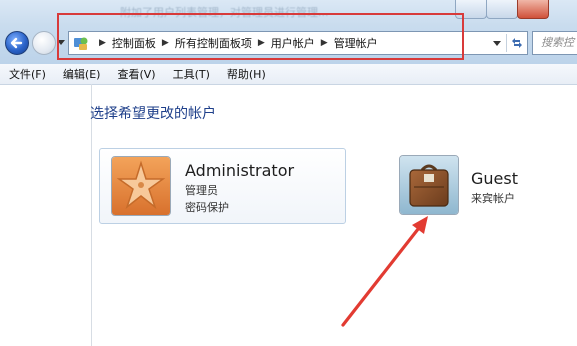 This screenshot has height=346, width=577. What do you see at coordinates (384, 271) in the screenshot?
I see `annotation-arrow-icon` at bounding box center [384, 271].